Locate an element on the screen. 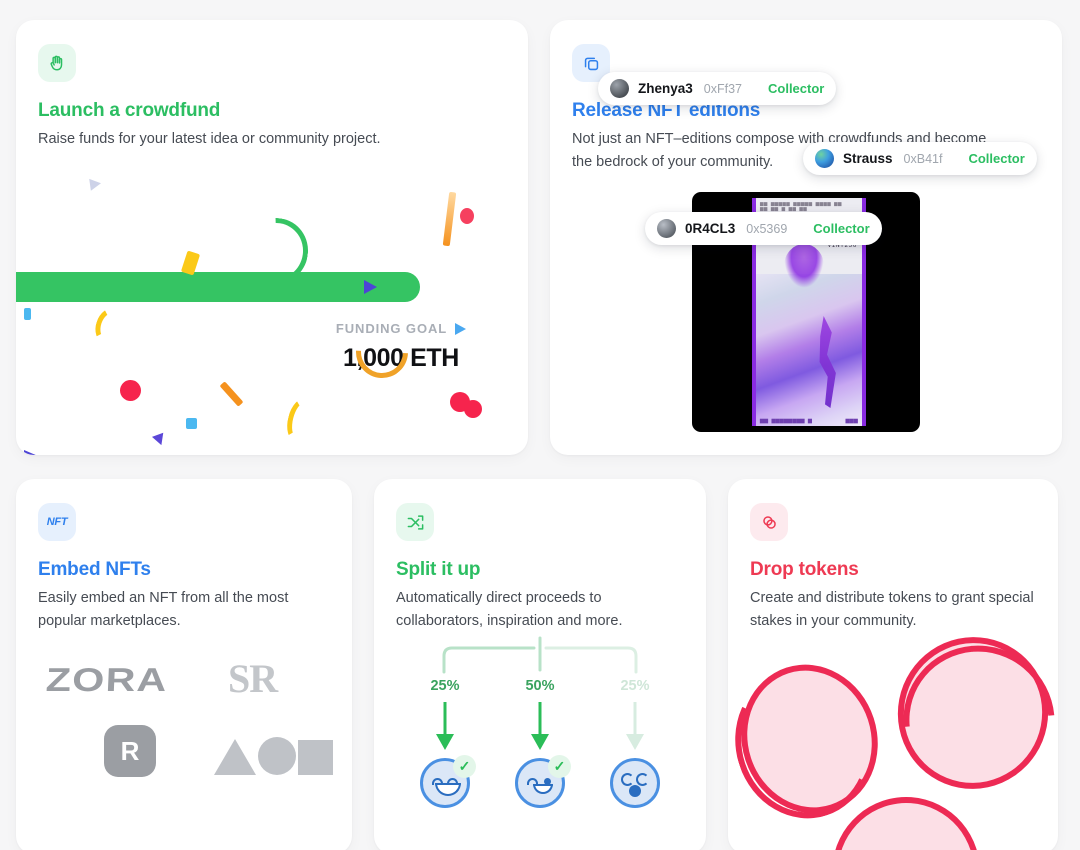 Image resolution: width=1080 pixels, height=850 pixels. progress-arrow-icon is located at coordinates (370, 287).